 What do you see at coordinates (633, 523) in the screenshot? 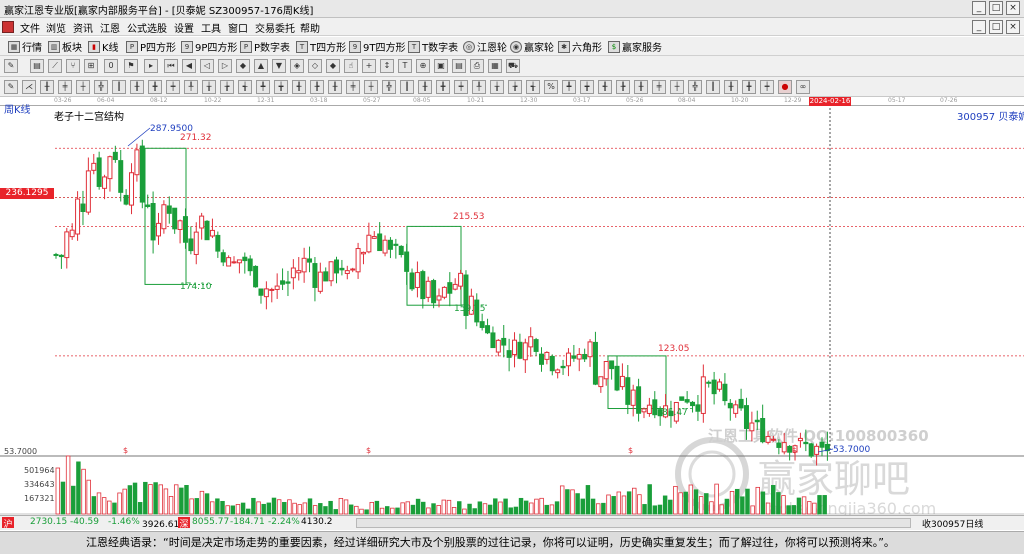
I see `horizontal-scrollbar` at bounding box center [633, 523].